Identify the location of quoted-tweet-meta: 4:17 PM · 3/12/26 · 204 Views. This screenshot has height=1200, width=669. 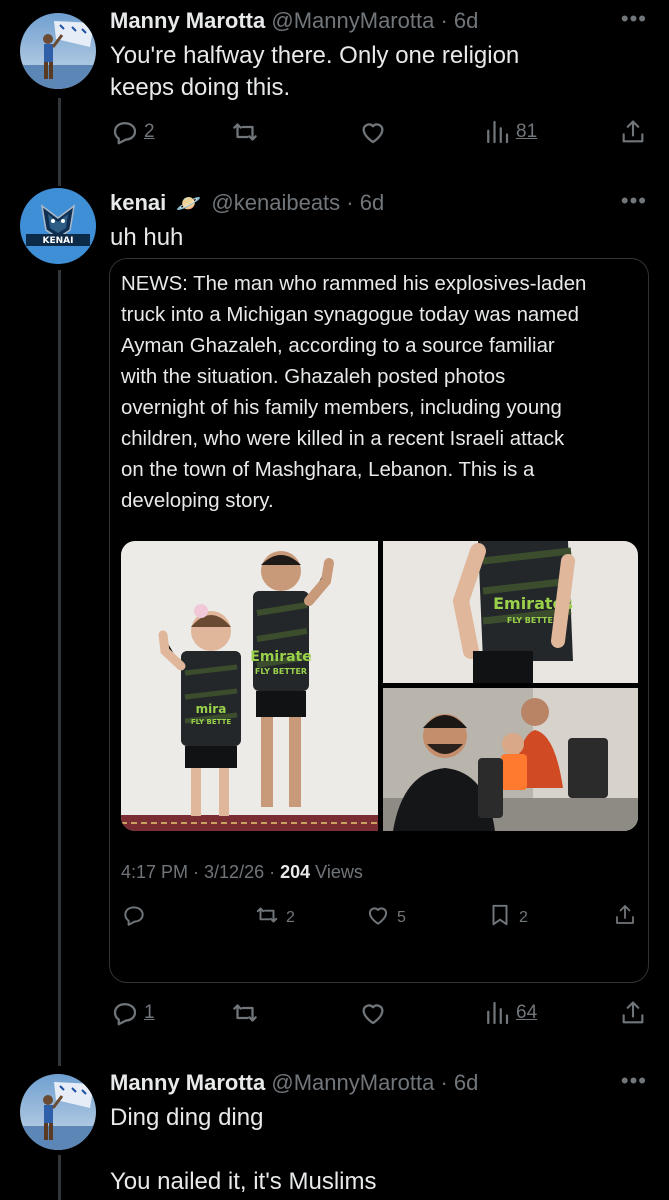
(242, 872).